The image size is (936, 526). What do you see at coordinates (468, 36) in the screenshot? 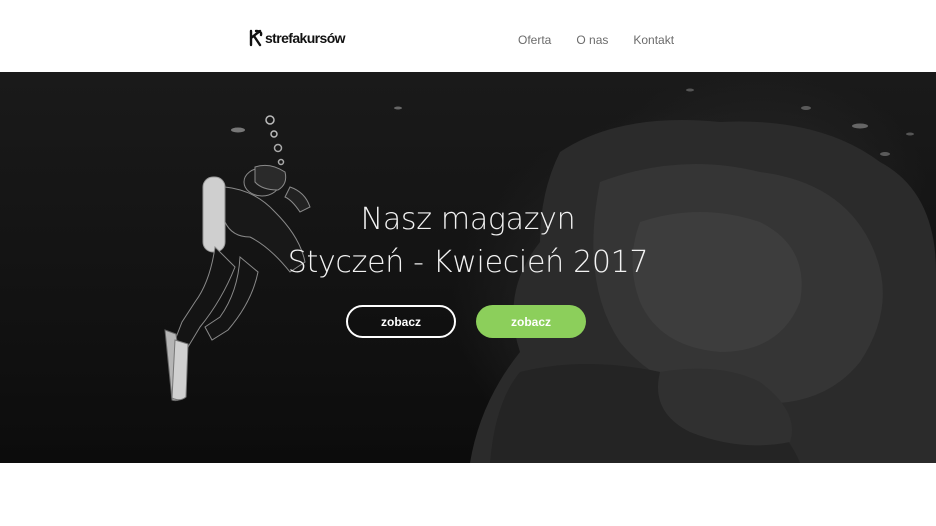
I see `site-header: strefakursów Oferta O nas Kontakt` at bounding box center [468, 36].